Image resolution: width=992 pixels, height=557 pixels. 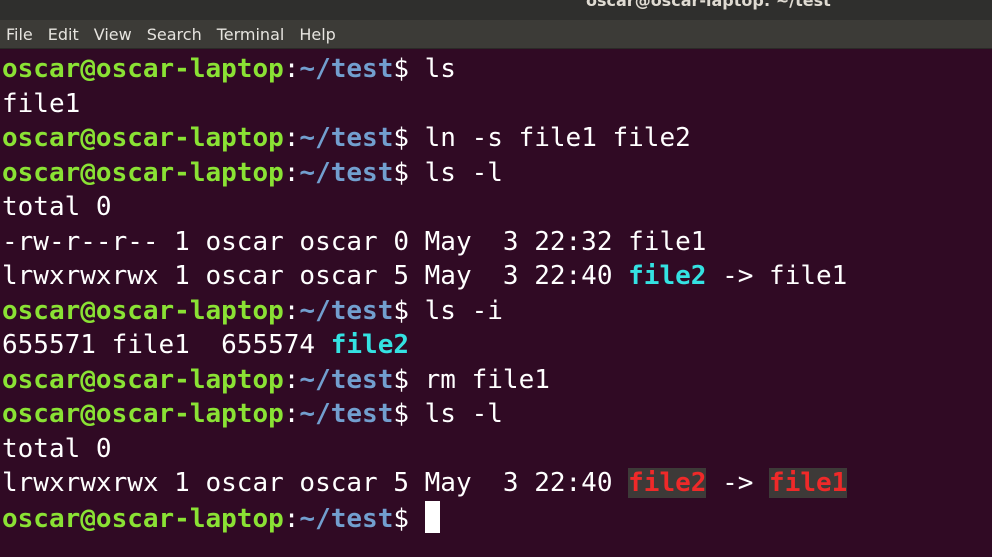 What do you see at coordinates (808, 483) in the screenshot?
I see `broken-symlink-target: file1` at bounding box center [808, 483].